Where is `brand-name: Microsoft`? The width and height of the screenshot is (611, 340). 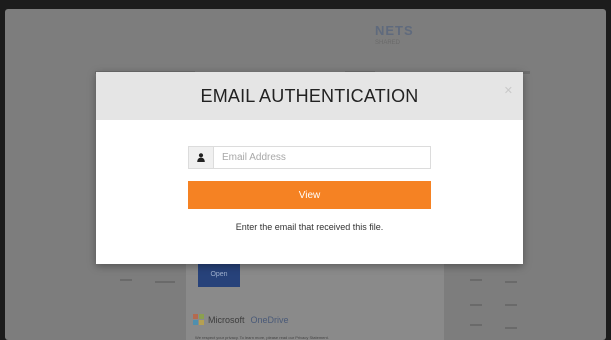 brand-name: Microsoft is located at coordinates (226, 319).